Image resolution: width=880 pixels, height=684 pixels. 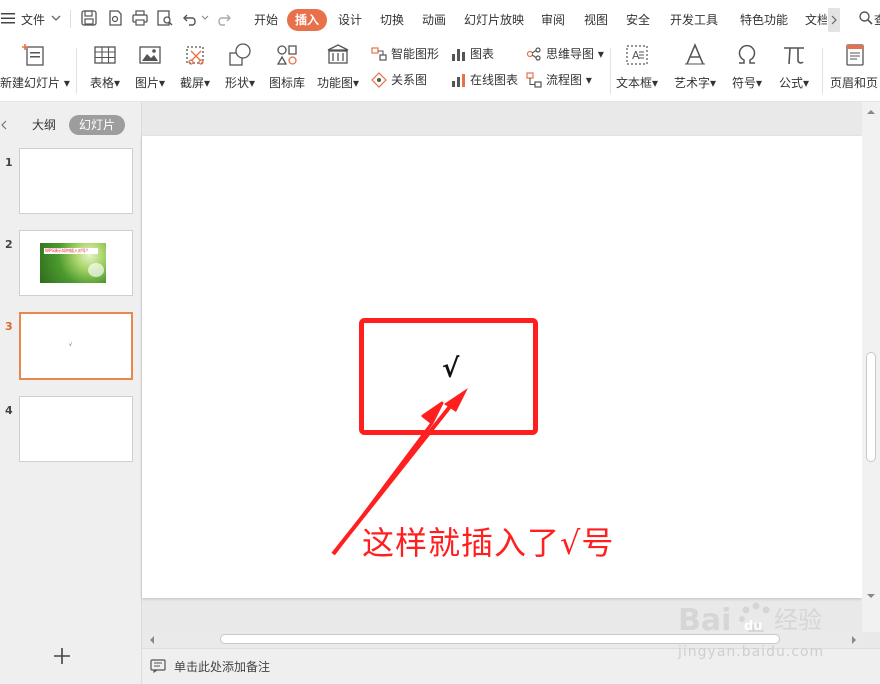 What do you see at coordinates (409, 80) in the screenshot?
I see `relation-chart-label: 关系图` at bounding box center [409, 80].